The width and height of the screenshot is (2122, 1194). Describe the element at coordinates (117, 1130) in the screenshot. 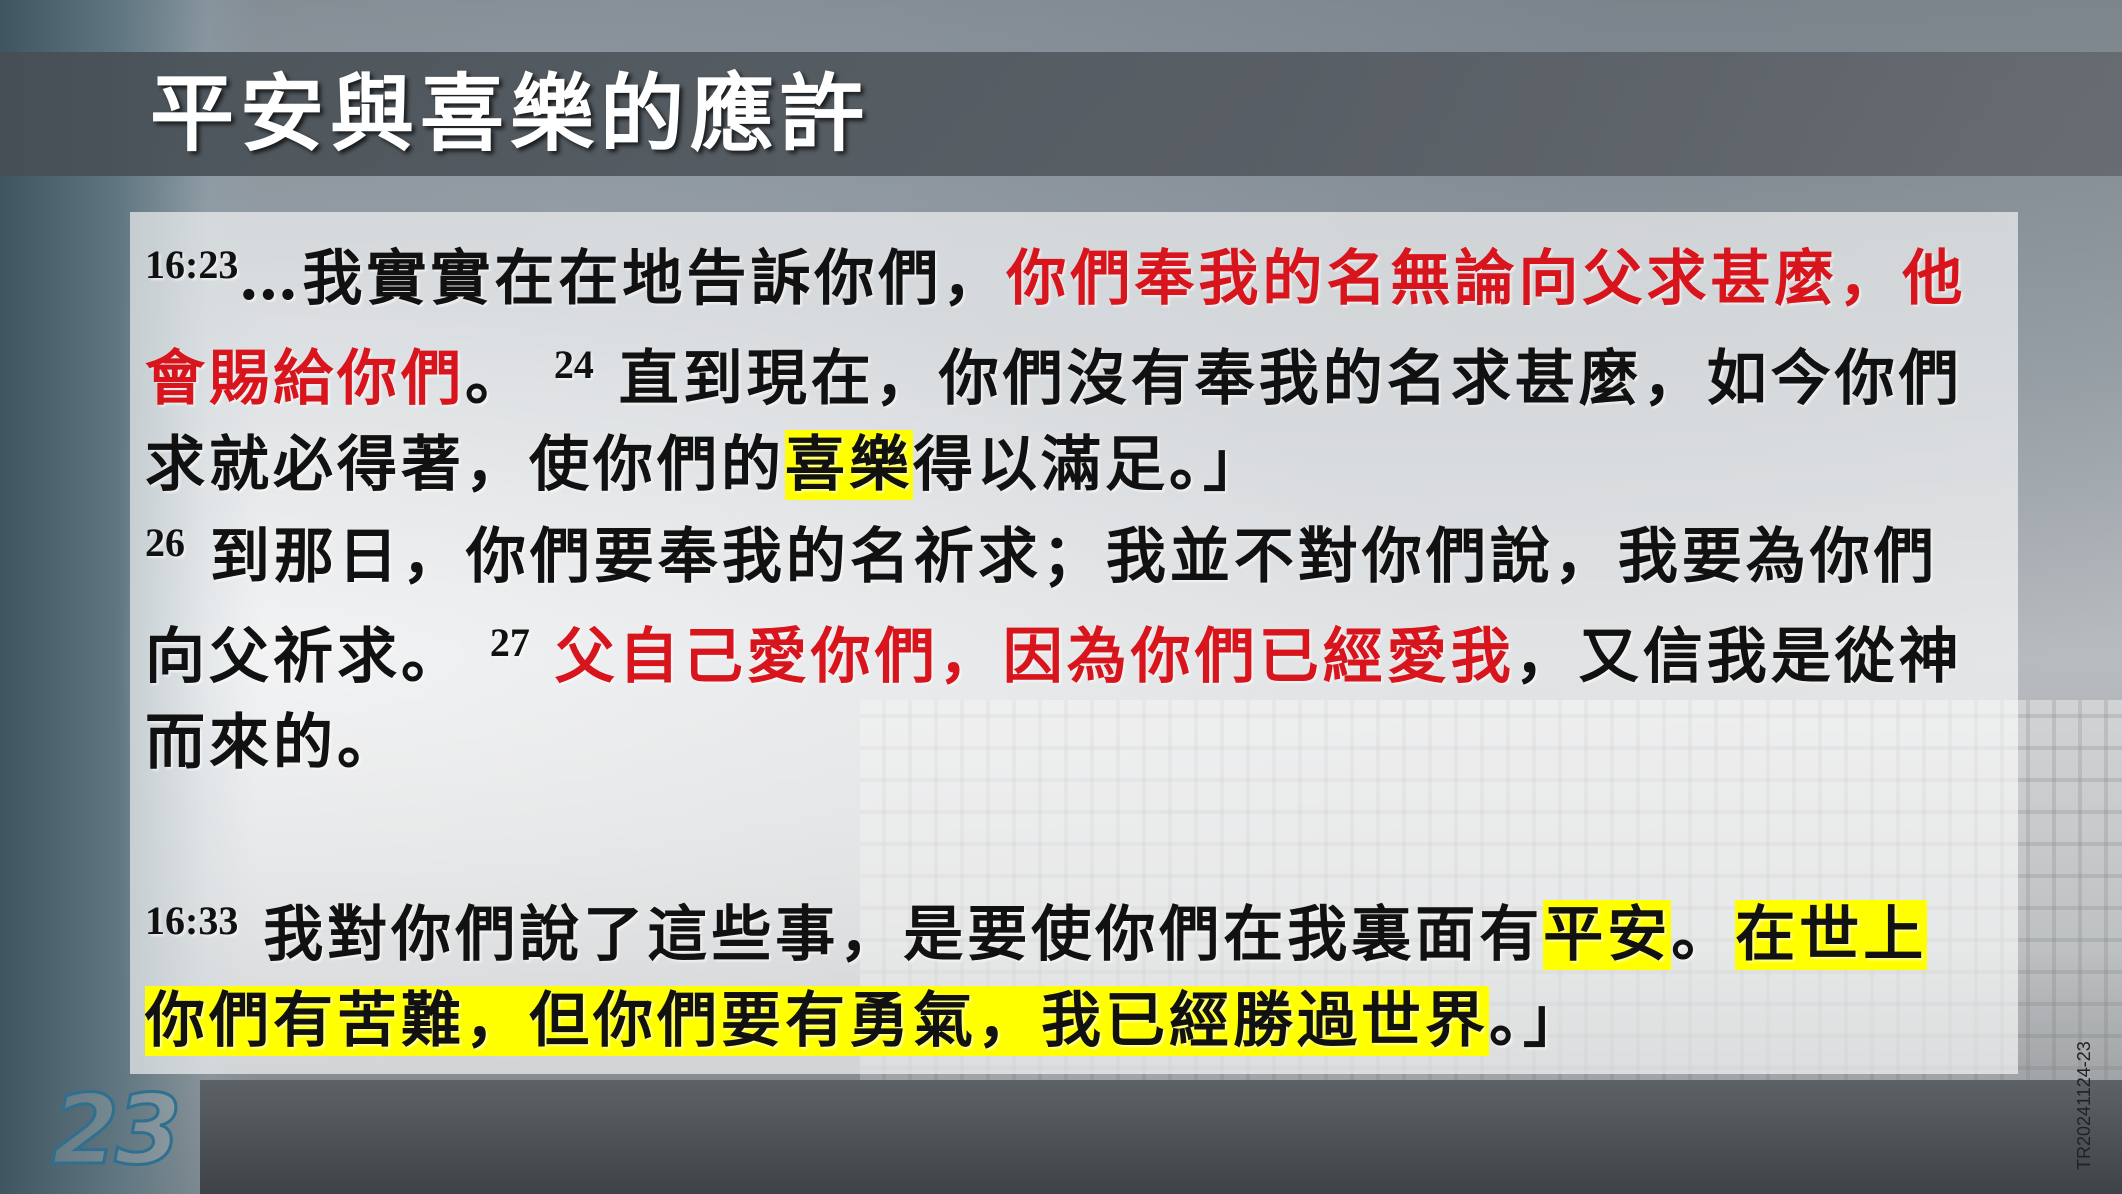

I see `slide-number: 23` at that location.